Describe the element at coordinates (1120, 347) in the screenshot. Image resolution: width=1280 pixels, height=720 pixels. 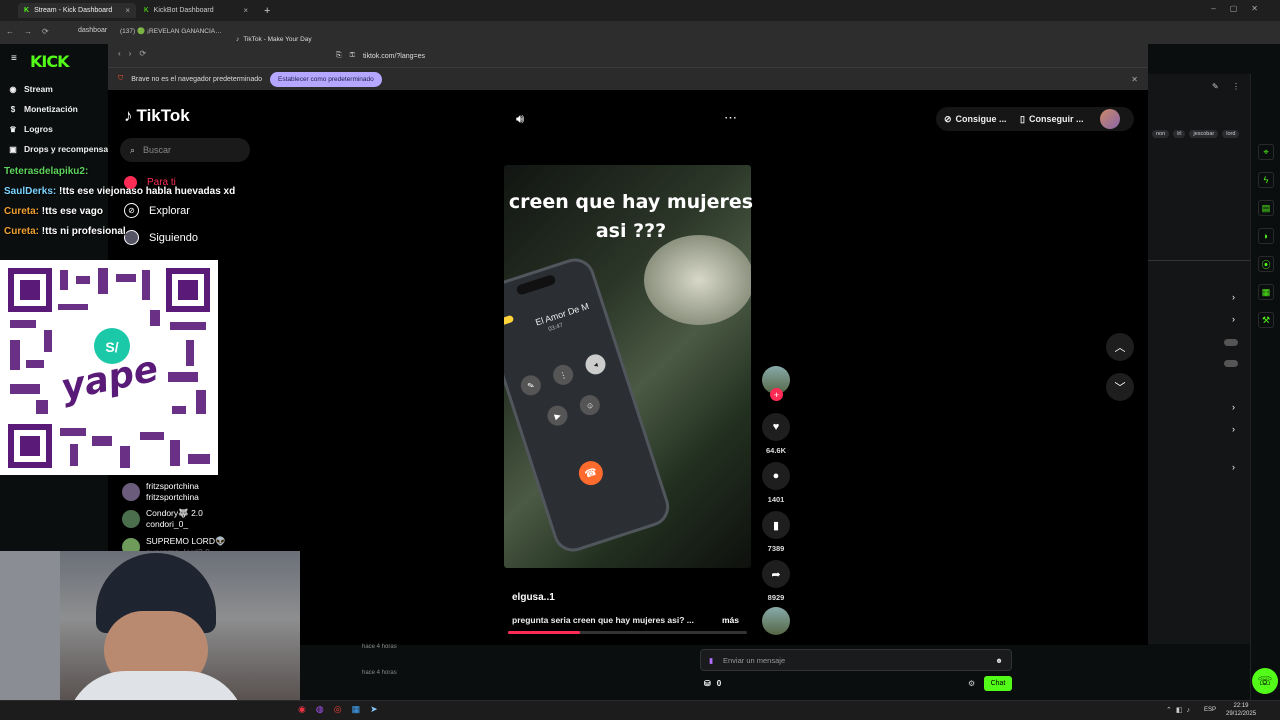
I see `previous-video-button: ︿` at that location.